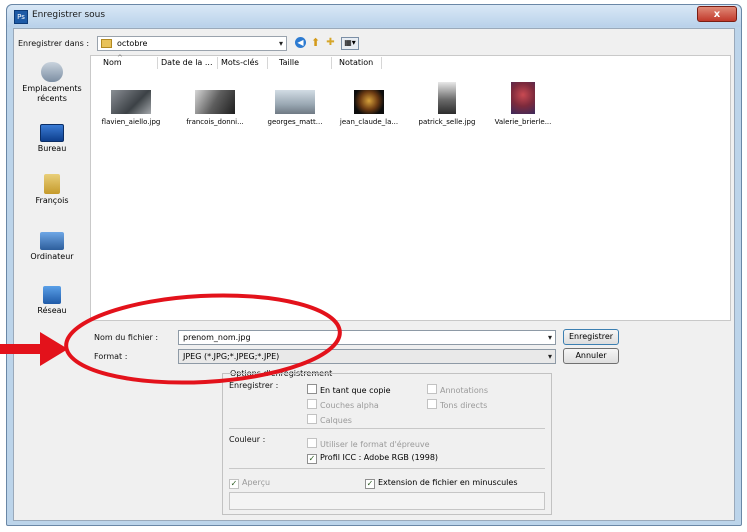  I want to click on preview-checkbox: ✓ Aperçu, so click(249, 483).